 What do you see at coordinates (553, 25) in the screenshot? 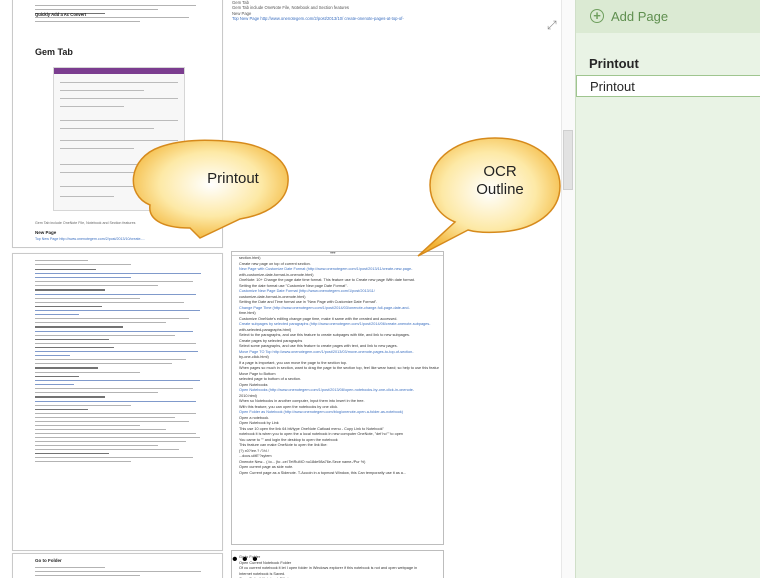
I see `expand-icon: ⤢` at bounding box center [553, 25].